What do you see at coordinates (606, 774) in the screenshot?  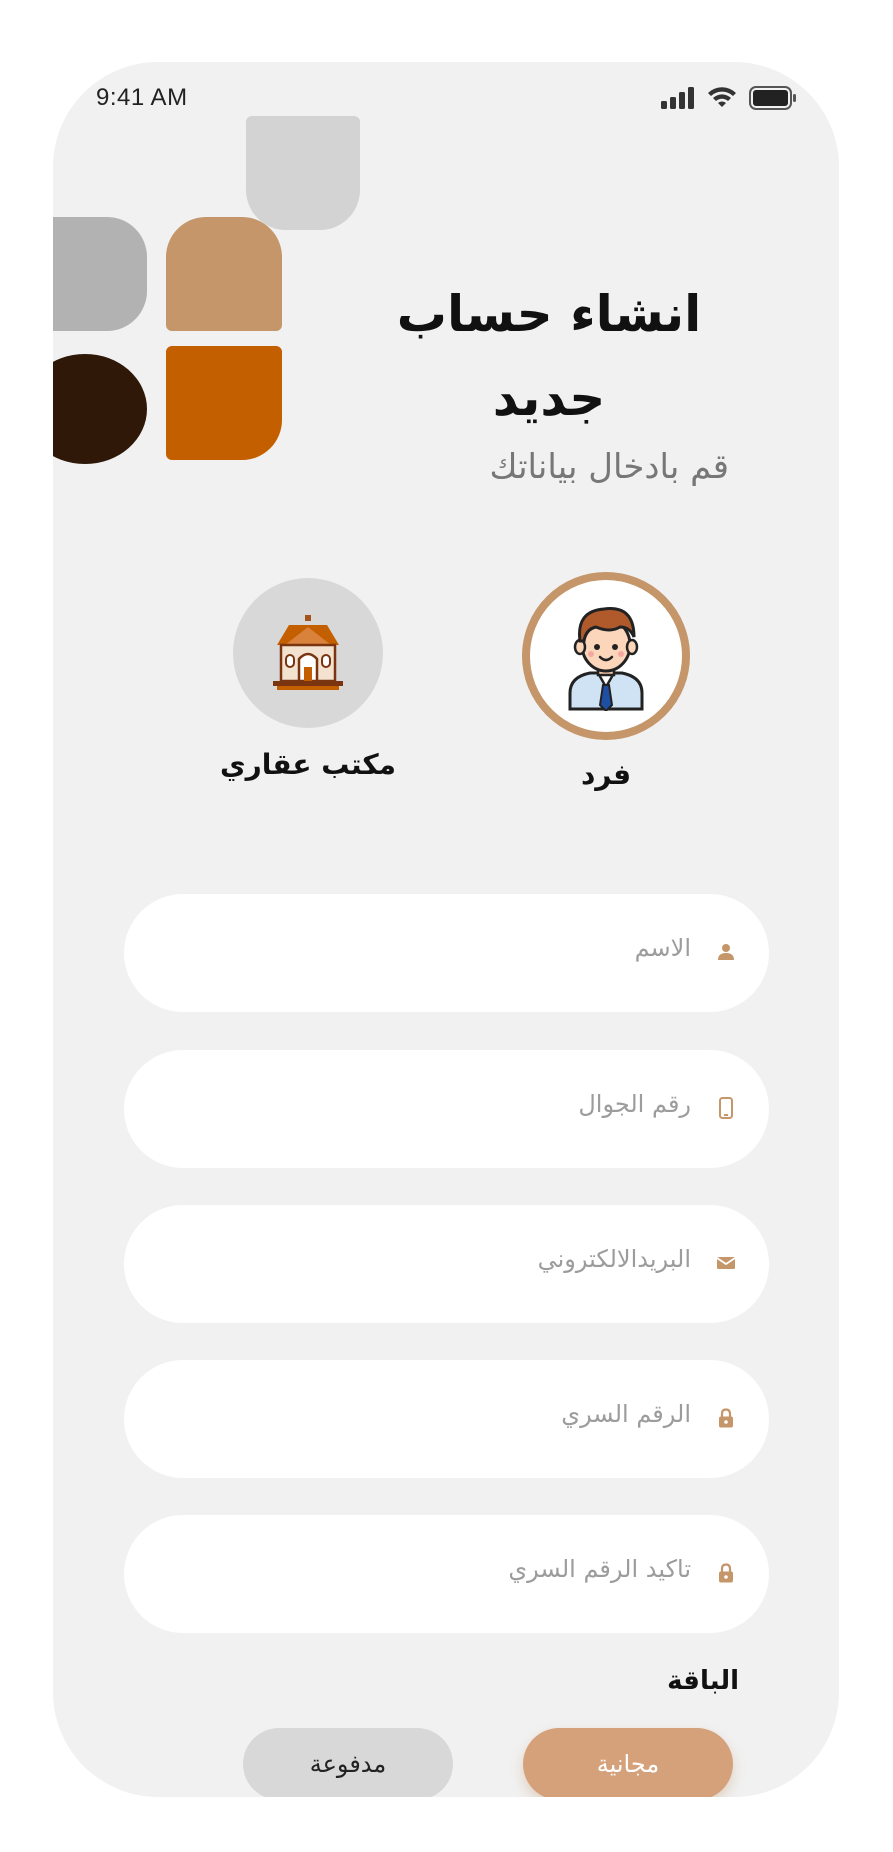 I see `account-type-individual-label: فرد` at bounding box center [606, 774].